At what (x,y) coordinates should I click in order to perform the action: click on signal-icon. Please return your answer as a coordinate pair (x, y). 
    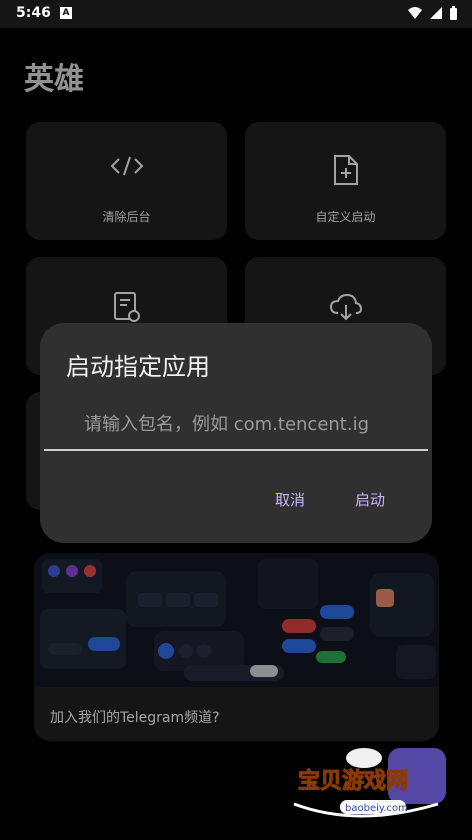
    Looking at the image, I should click on (436, 13).